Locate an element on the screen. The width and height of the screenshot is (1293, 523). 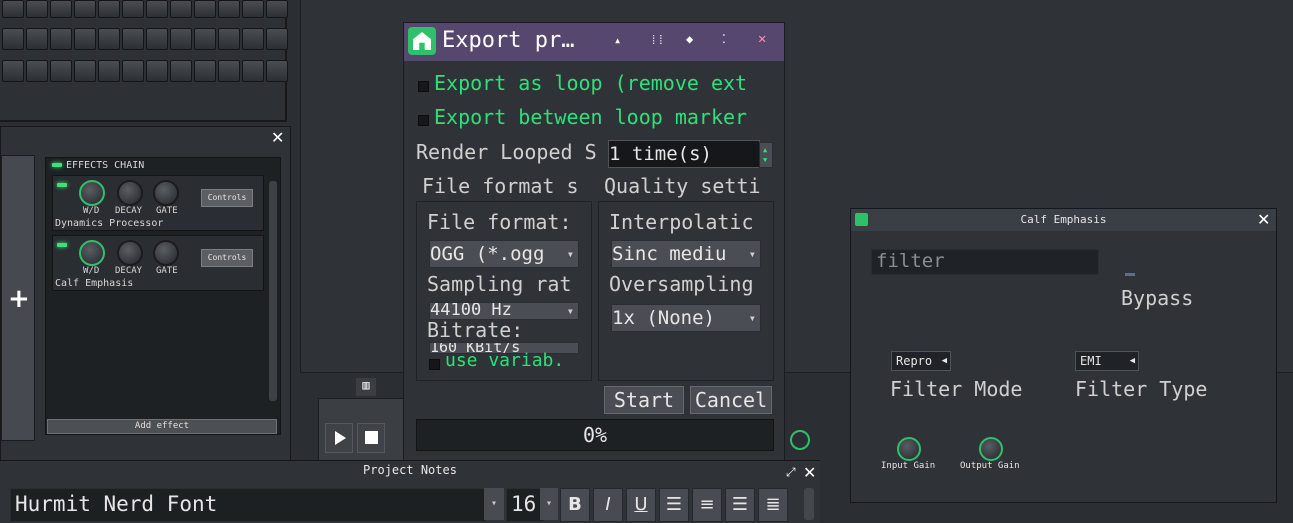
maximize-icon: ⁞⁞ is located at coordinates (657, 40).